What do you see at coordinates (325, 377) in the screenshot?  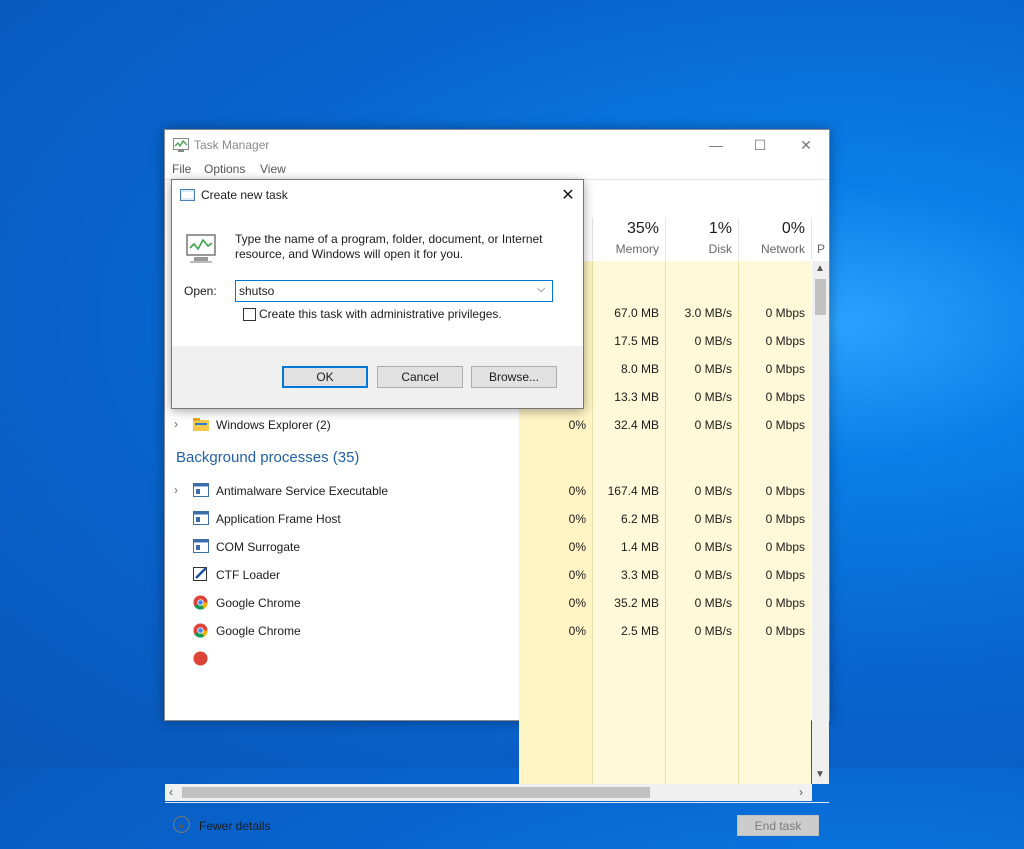 I see `ok-button: OK` at bounding box center [325, 377].